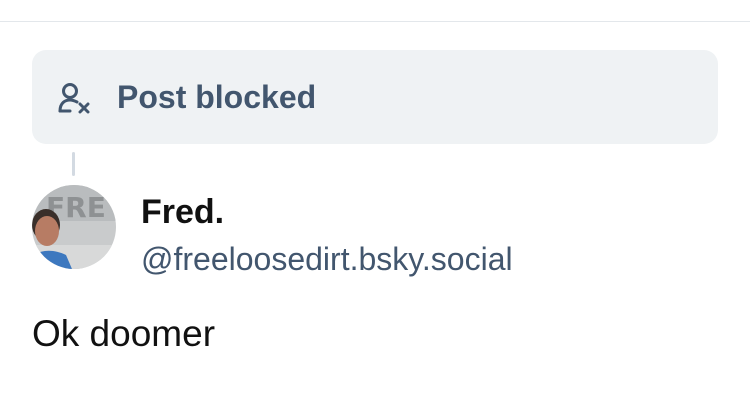 The height and width of the screenshot is (406, 750). What do you see at coordinates (217, 97) in the screenshot?
I see `blocked-post-label: Post blocked` at bounding box center [217, 97].